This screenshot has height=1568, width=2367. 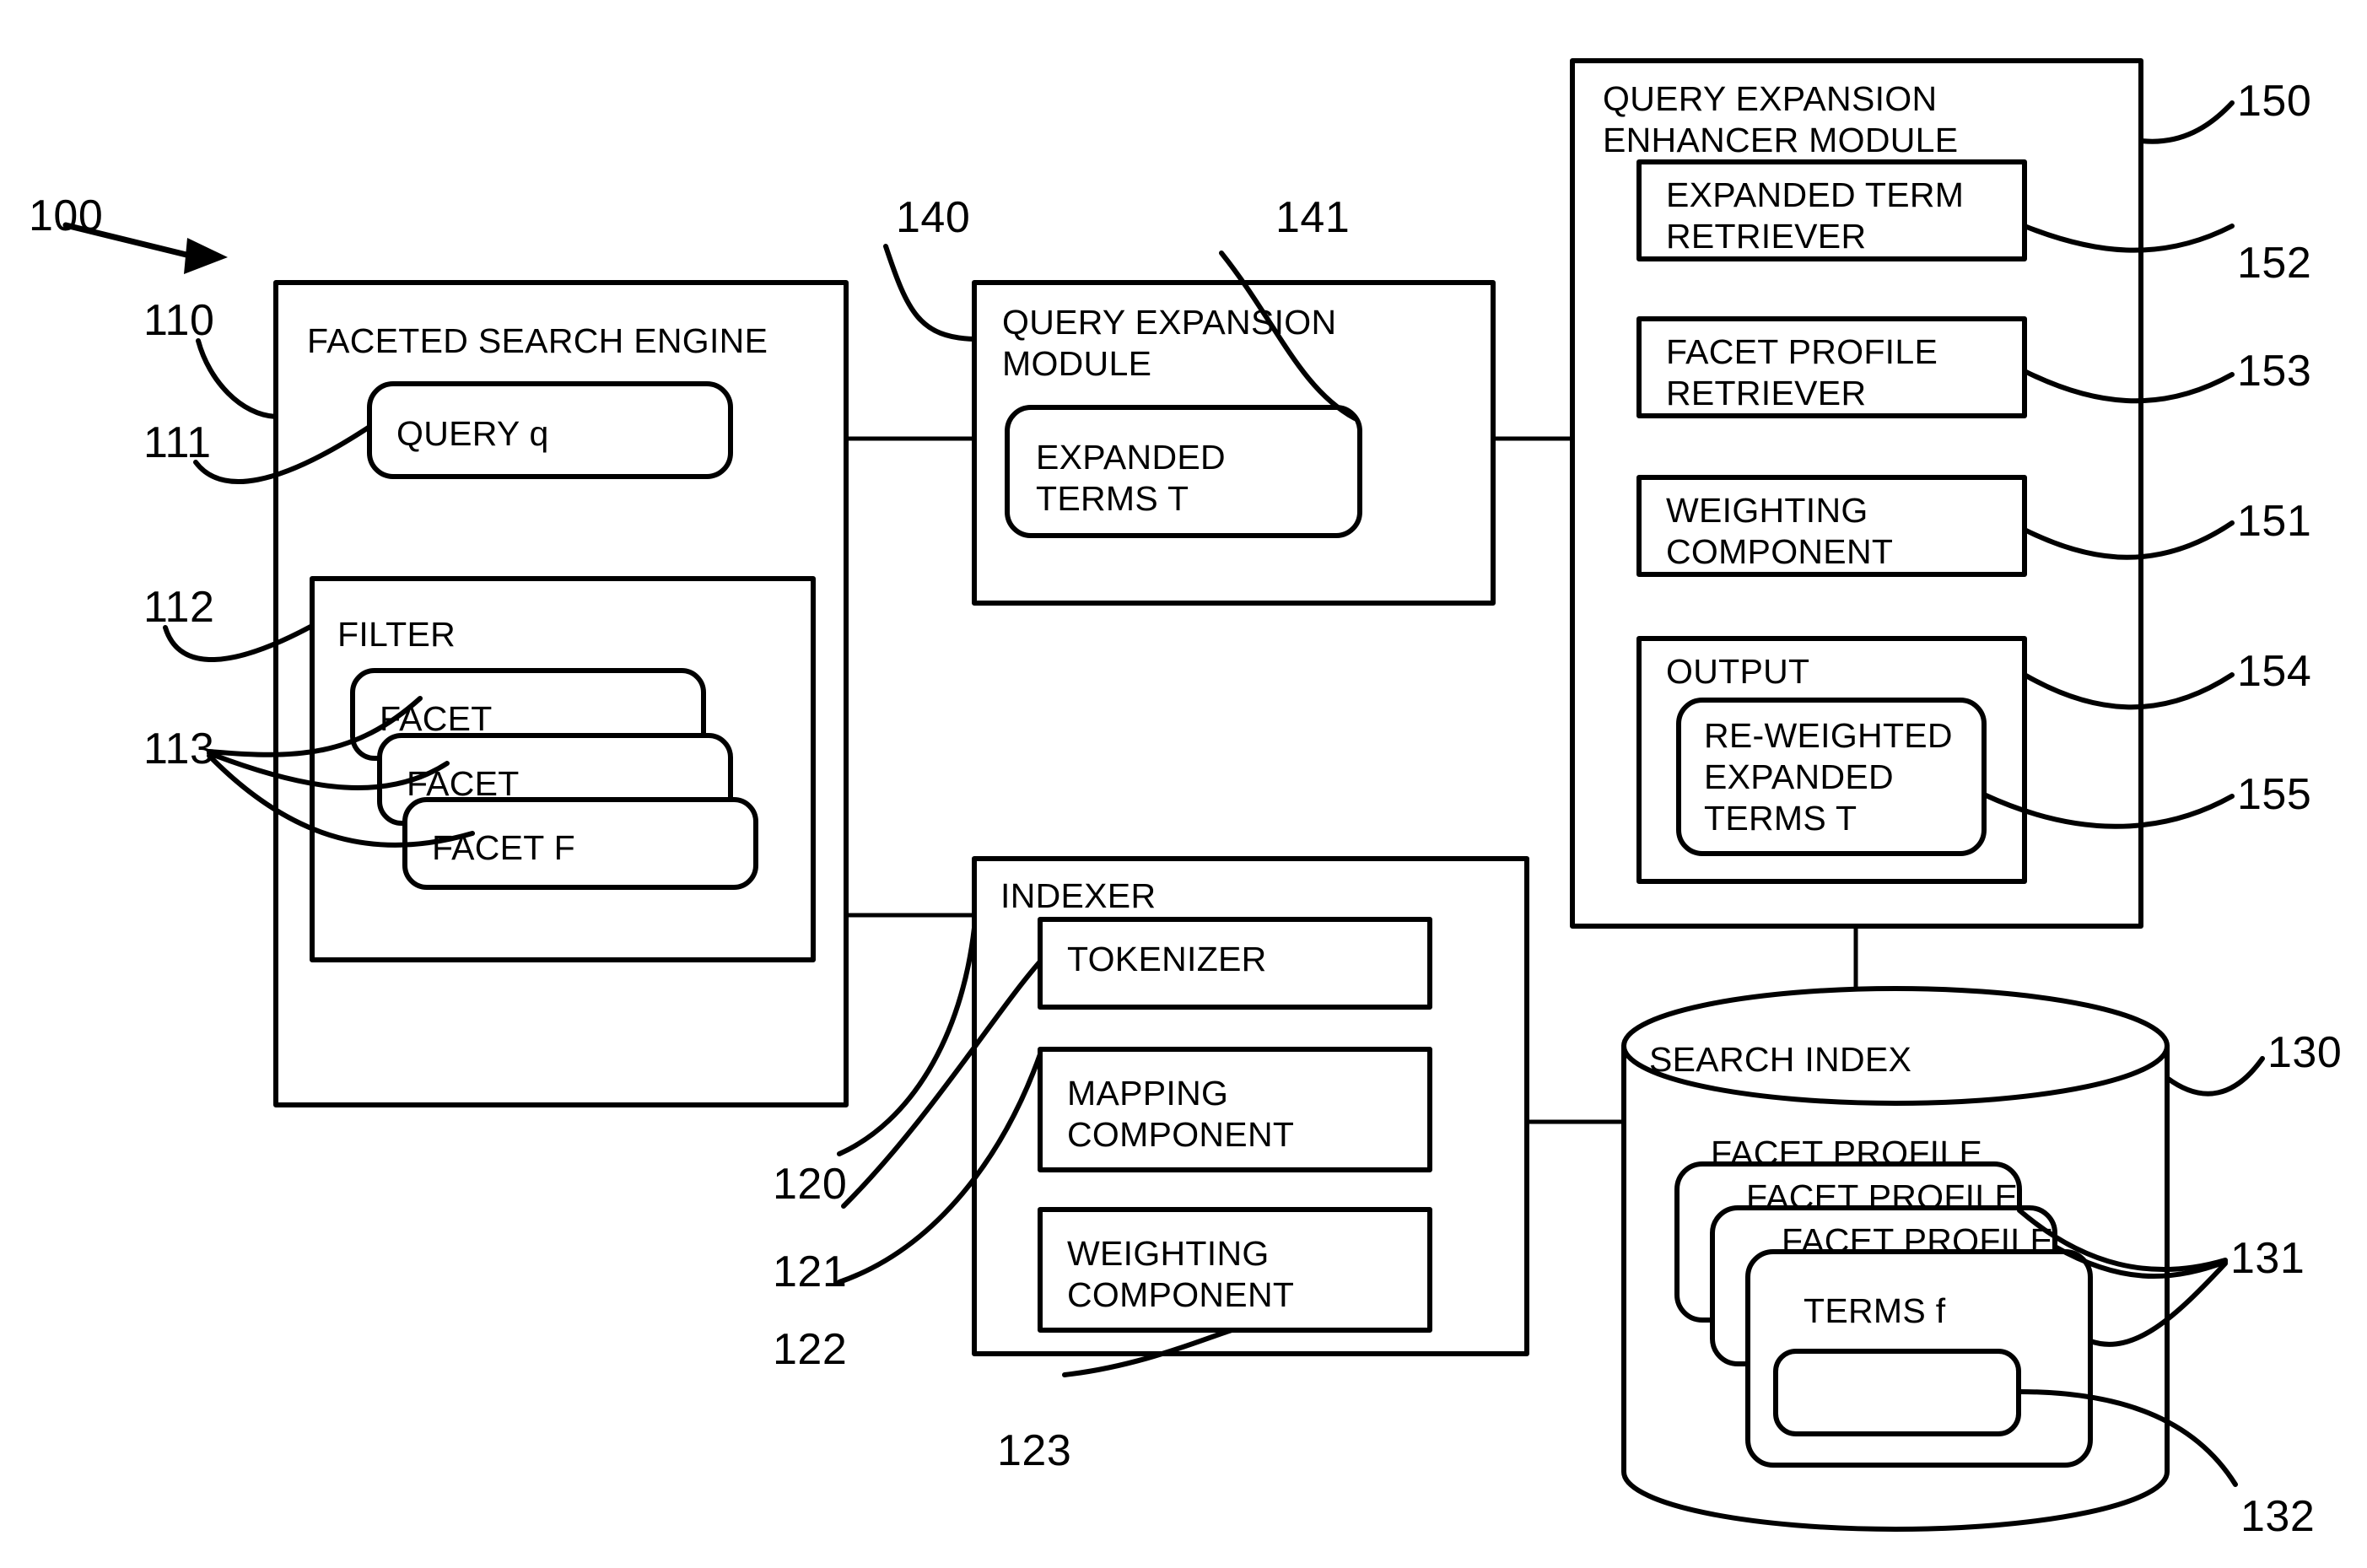 What do you see at coordinates (2274, 794) in the screenshot?
I see `ref-155: 155` at bounding box center [2274, 794].